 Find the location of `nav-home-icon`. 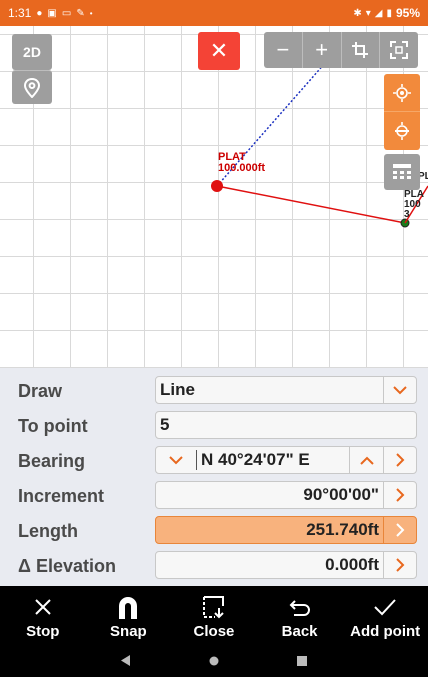

nav-home-icon is located at coordinates (214, 662).